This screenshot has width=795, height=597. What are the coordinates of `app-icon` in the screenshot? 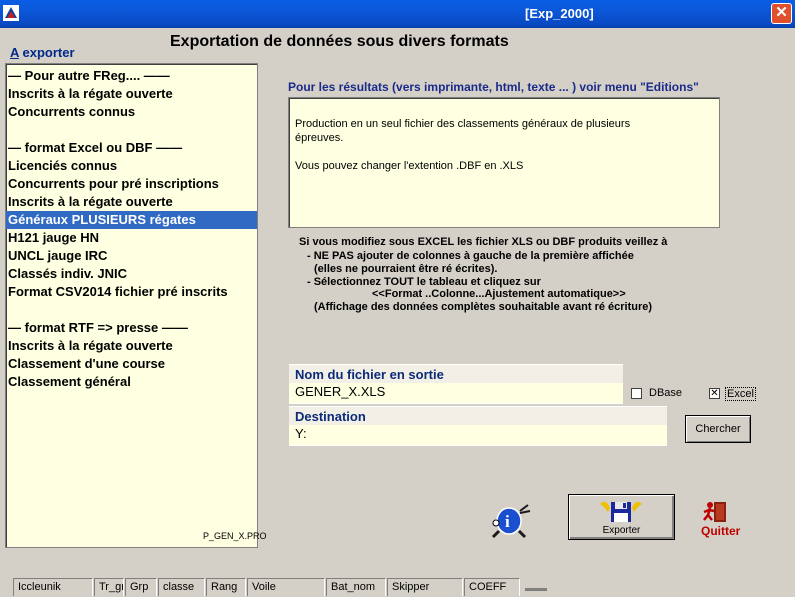 It's located at (11, 13).